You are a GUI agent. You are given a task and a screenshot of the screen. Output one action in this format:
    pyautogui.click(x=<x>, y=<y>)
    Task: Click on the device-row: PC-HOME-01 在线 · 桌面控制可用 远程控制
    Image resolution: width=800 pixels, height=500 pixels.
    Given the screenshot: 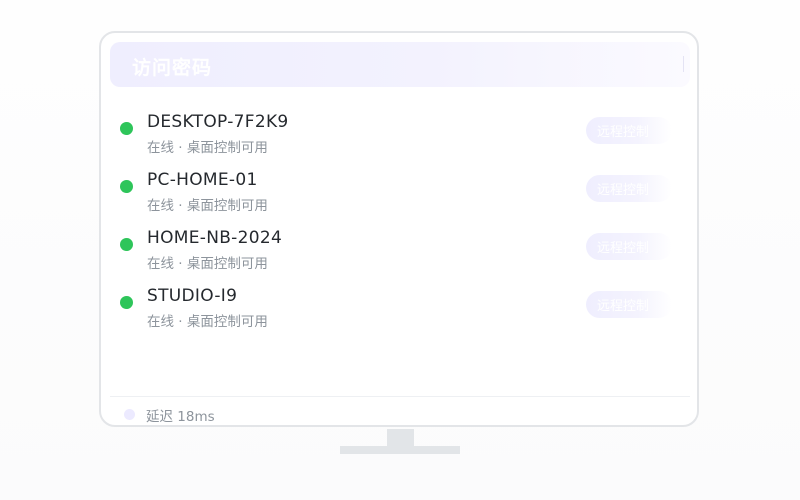 What is the action you would take?
    pyautogui.click(x=399, y=196)
    